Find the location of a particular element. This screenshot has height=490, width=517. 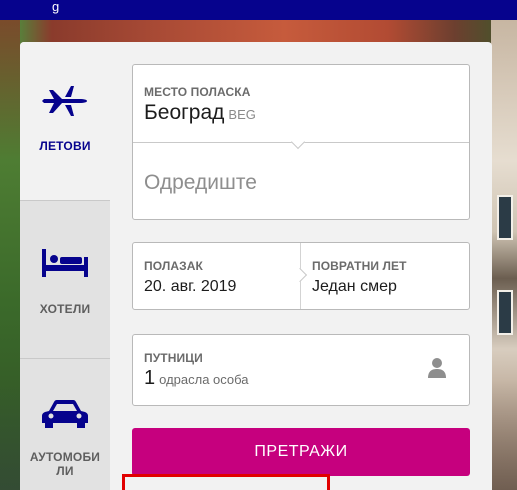

origin-code: BEG is located at coordinates (242, 114).